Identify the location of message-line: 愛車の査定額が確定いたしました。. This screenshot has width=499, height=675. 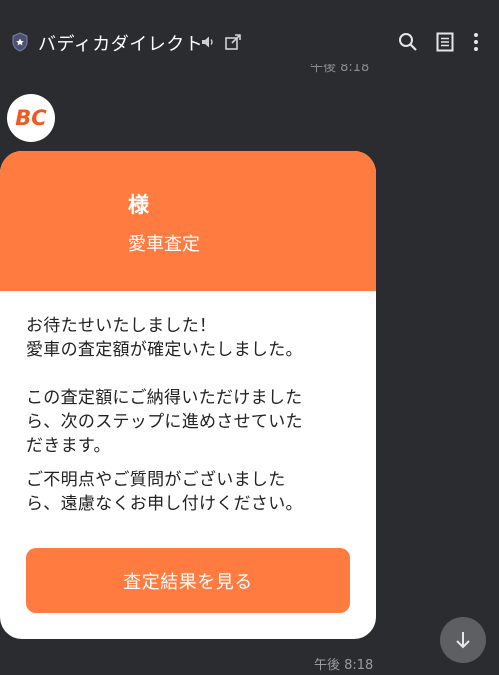
(164, 350).